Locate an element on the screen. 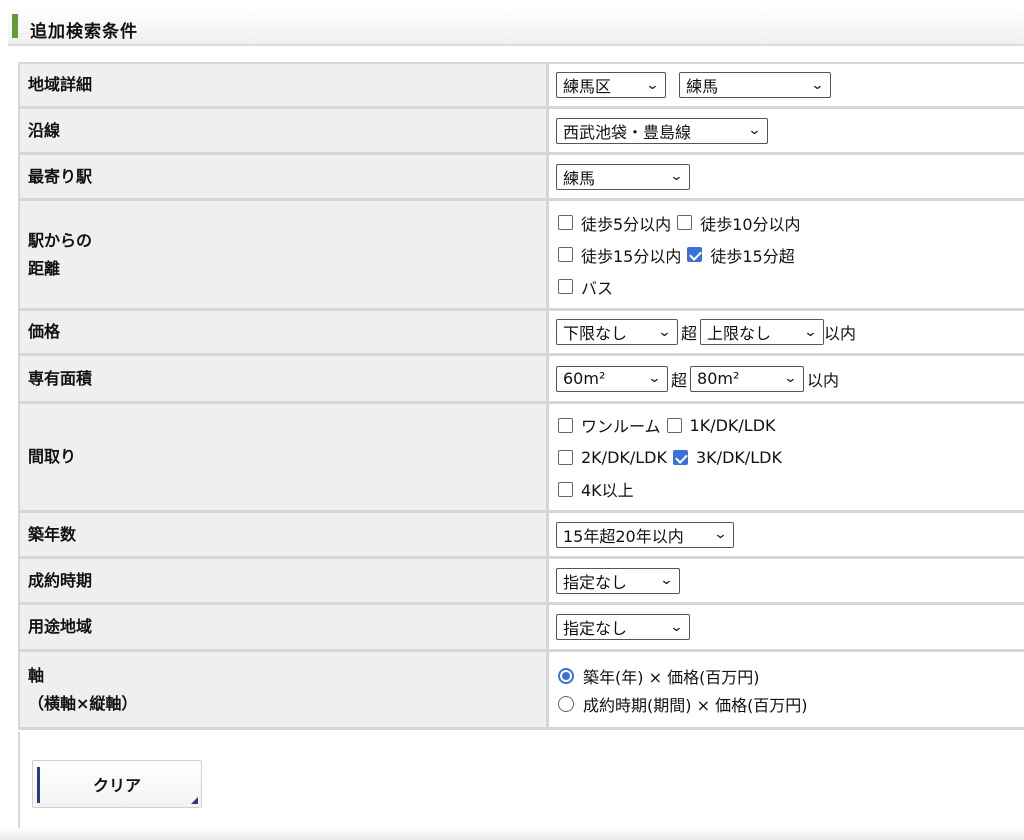 Image resolution: width=1024 pixels, height=840 pixels. checkbox-walk-10: 徒歩10分以内 is located at coordinates (738, 223).